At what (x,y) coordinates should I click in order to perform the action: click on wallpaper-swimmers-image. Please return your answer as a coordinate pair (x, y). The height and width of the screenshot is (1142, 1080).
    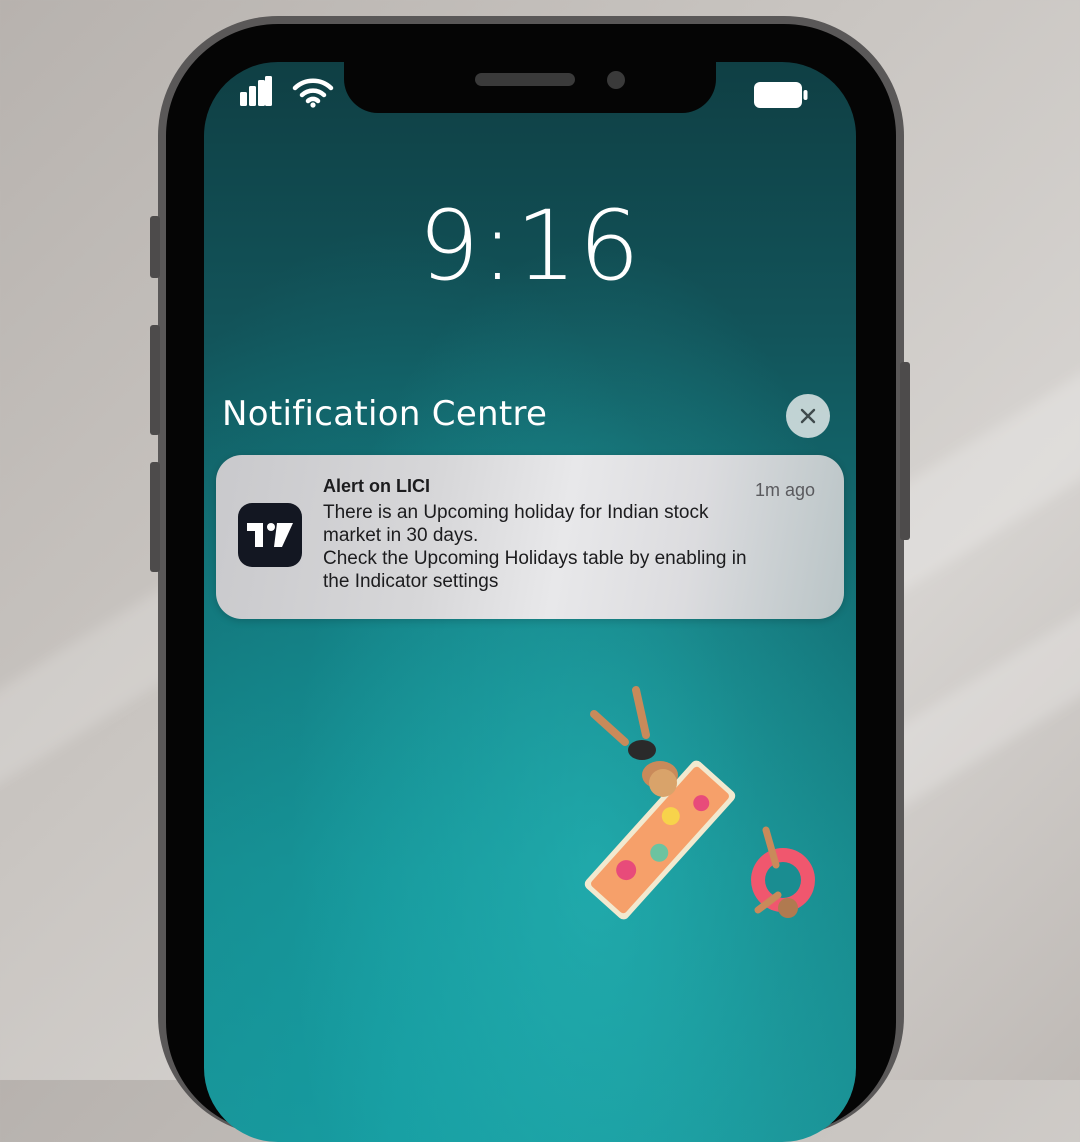
    Looking at the image, I should click on (699, 803).